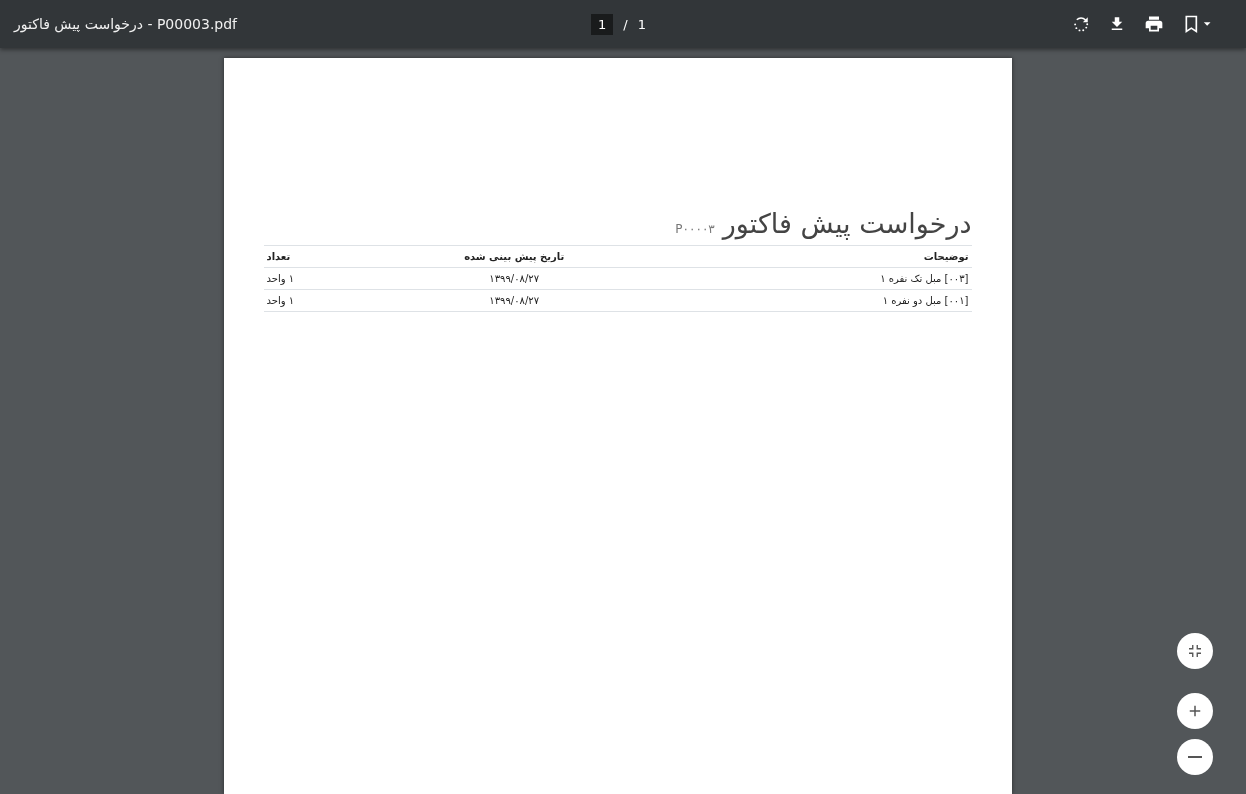 The height and width of the screenshot is (794, 1246). I want to click on print-icon, so click(1154, 24).